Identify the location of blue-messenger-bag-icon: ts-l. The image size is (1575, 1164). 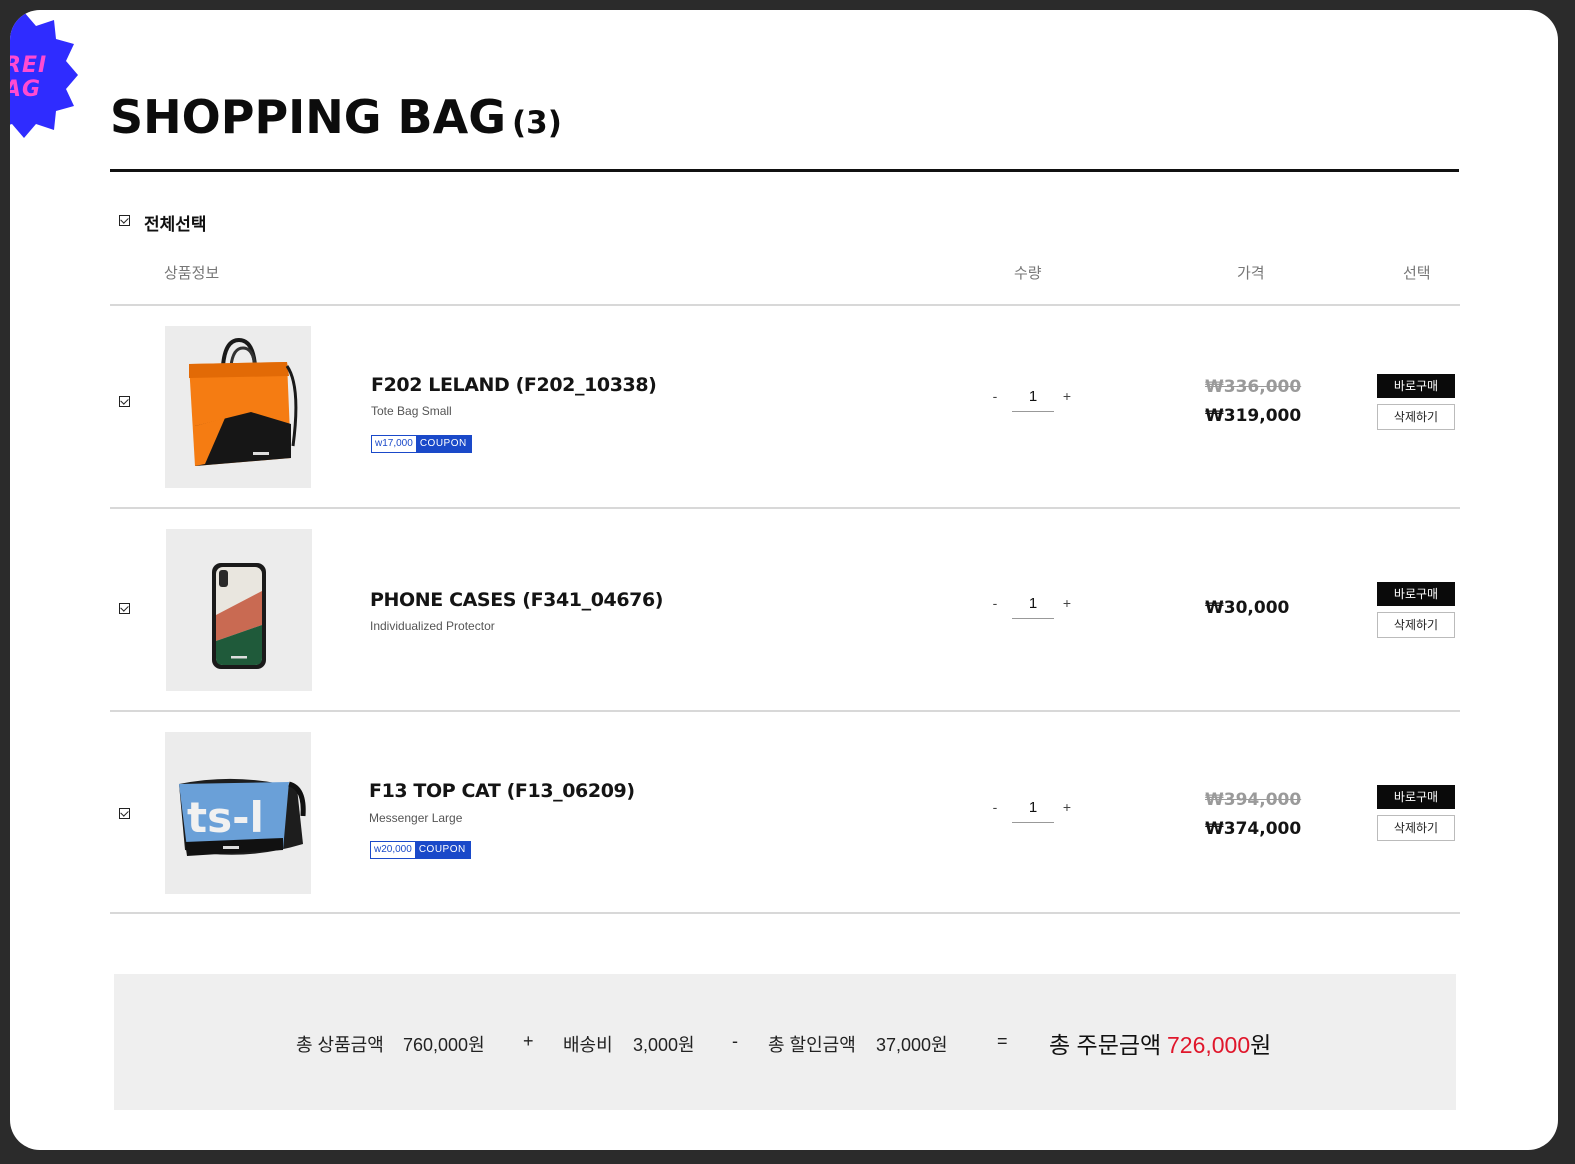
(242, 817).